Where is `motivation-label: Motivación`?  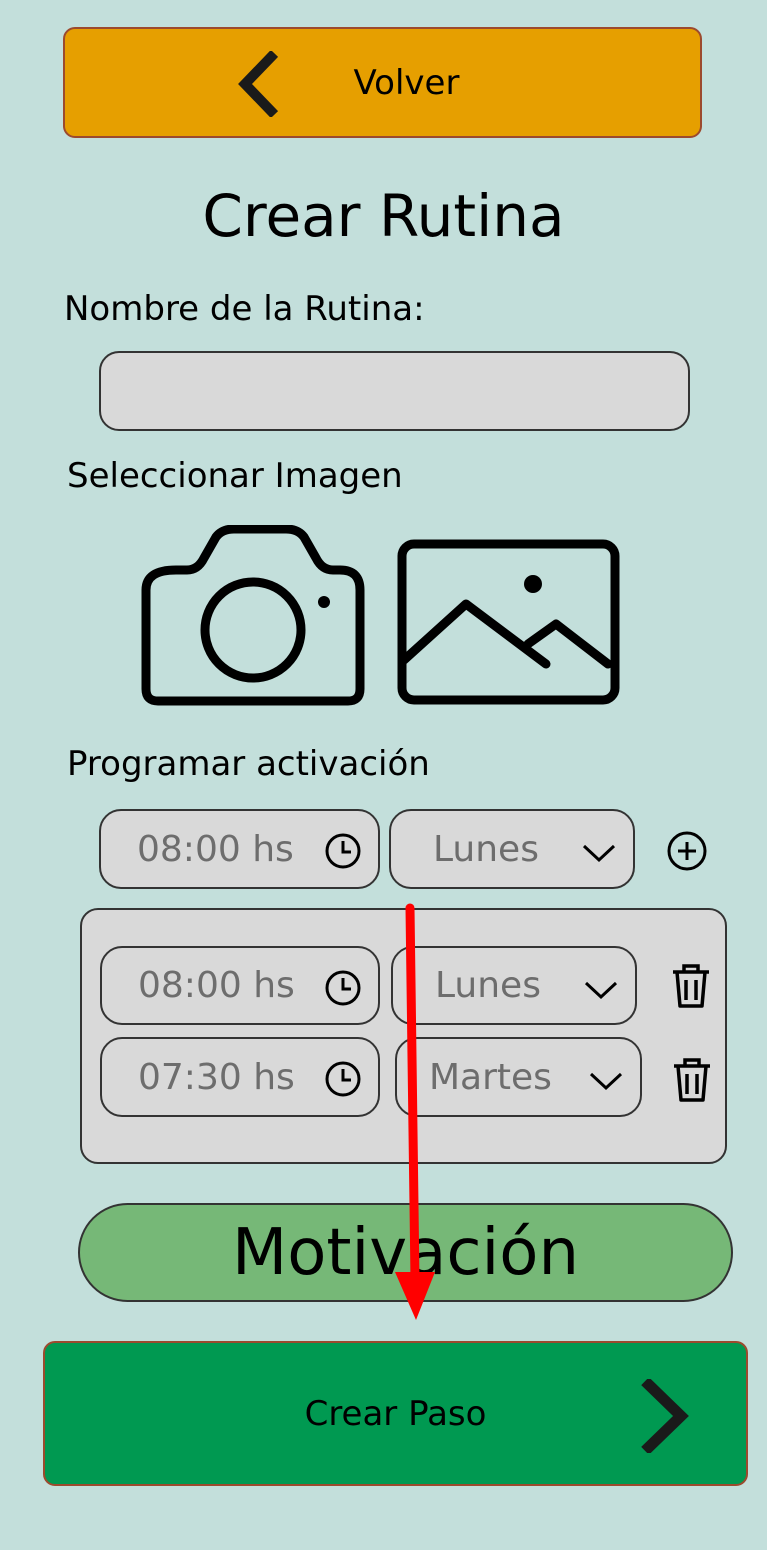
motivation-label: Motivación is located at coordinates (405, 1252).